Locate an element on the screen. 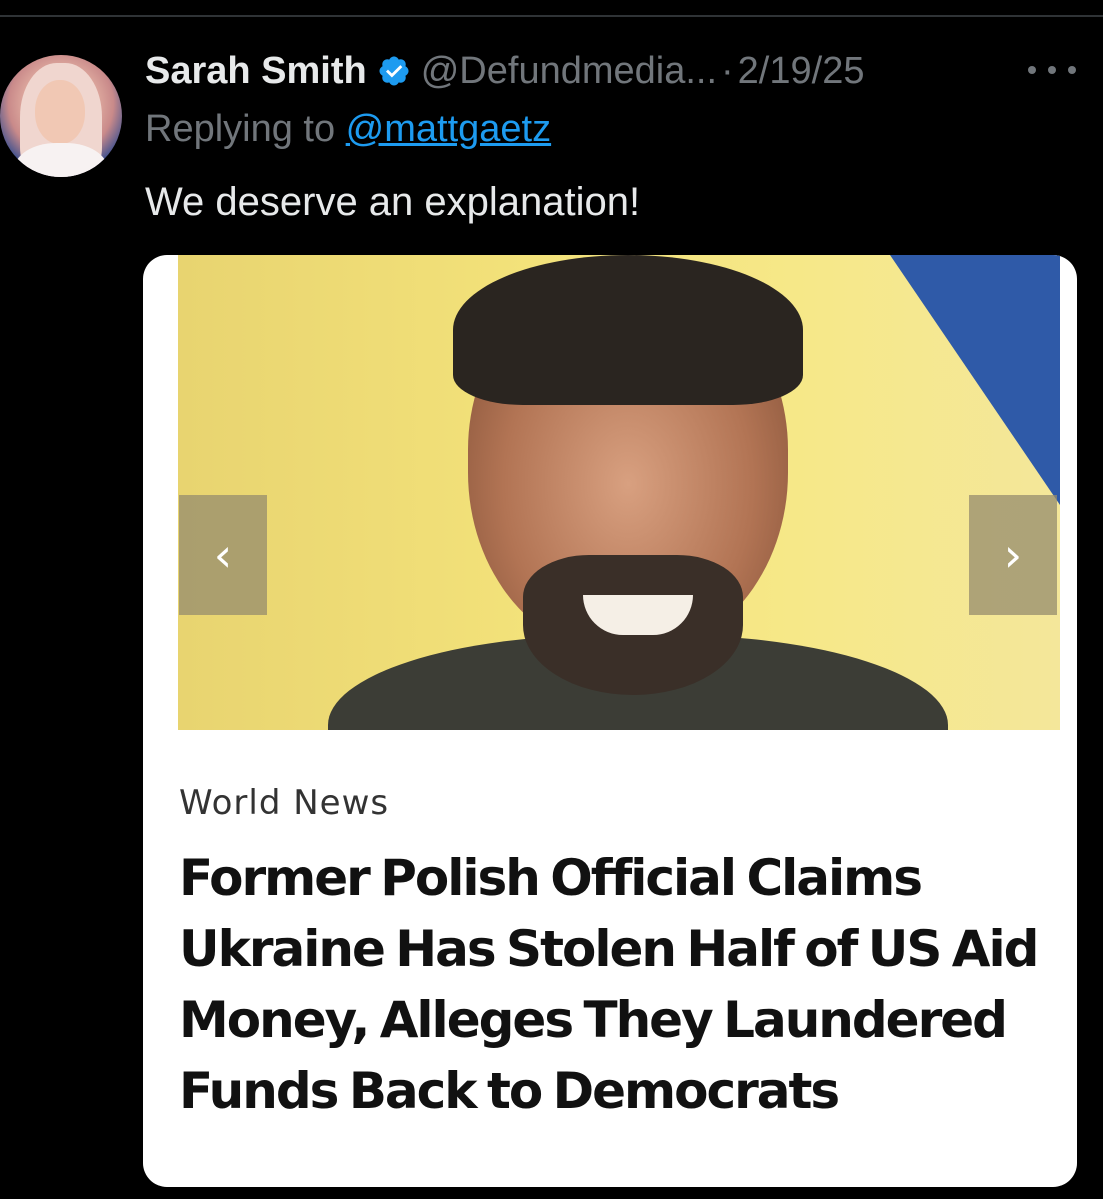  replying-to: Replying to @mattgaetz is located at coordinates (348, 129).